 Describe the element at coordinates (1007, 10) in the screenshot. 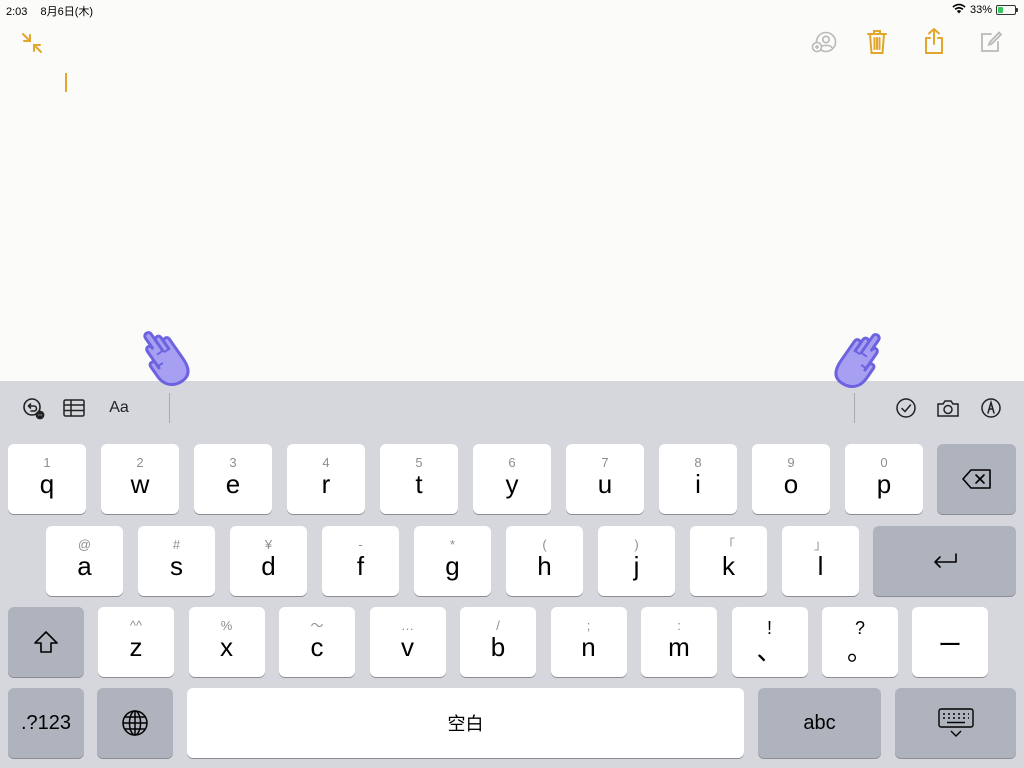

I see `battery-icon` at that location.